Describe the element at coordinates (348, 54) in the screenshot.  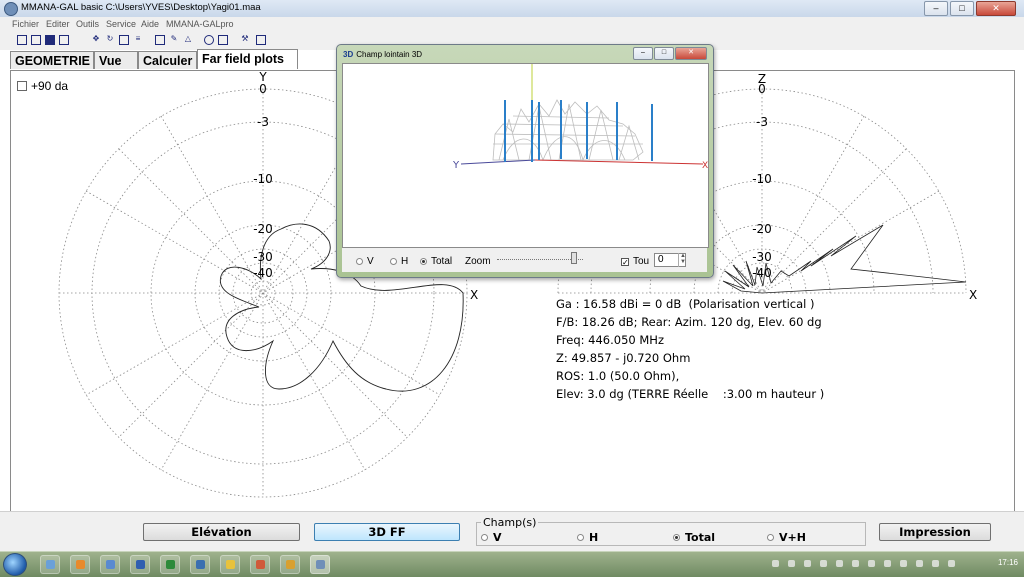
I see `popup-3d-badge: 3D` at that location.